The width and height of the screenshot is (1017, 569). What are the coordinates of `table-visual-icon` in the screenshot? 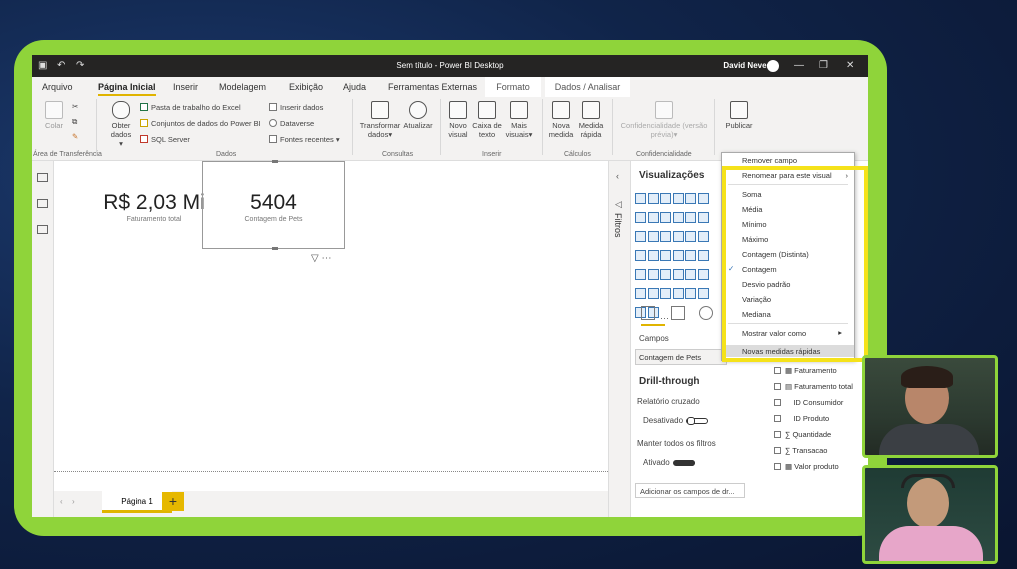 It's located at (678, 274).